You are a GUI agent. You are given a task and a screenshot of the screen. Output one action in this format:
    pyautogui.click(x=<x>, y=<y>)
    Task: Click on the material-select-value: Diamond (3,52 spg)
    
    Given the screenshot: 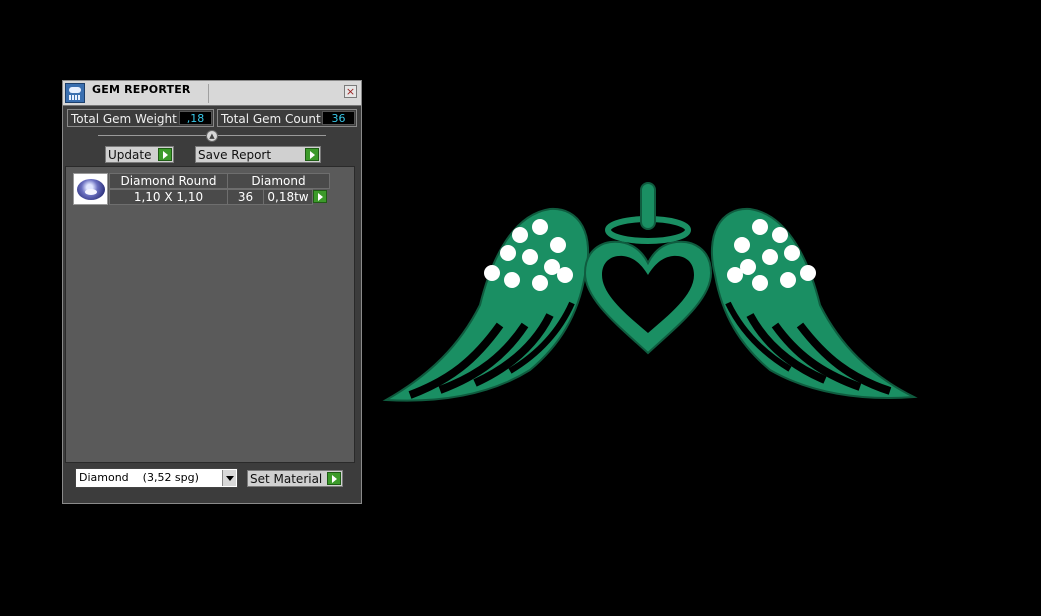 What is the action you would take?
    pyautogui.click(x=139, y=477)
    